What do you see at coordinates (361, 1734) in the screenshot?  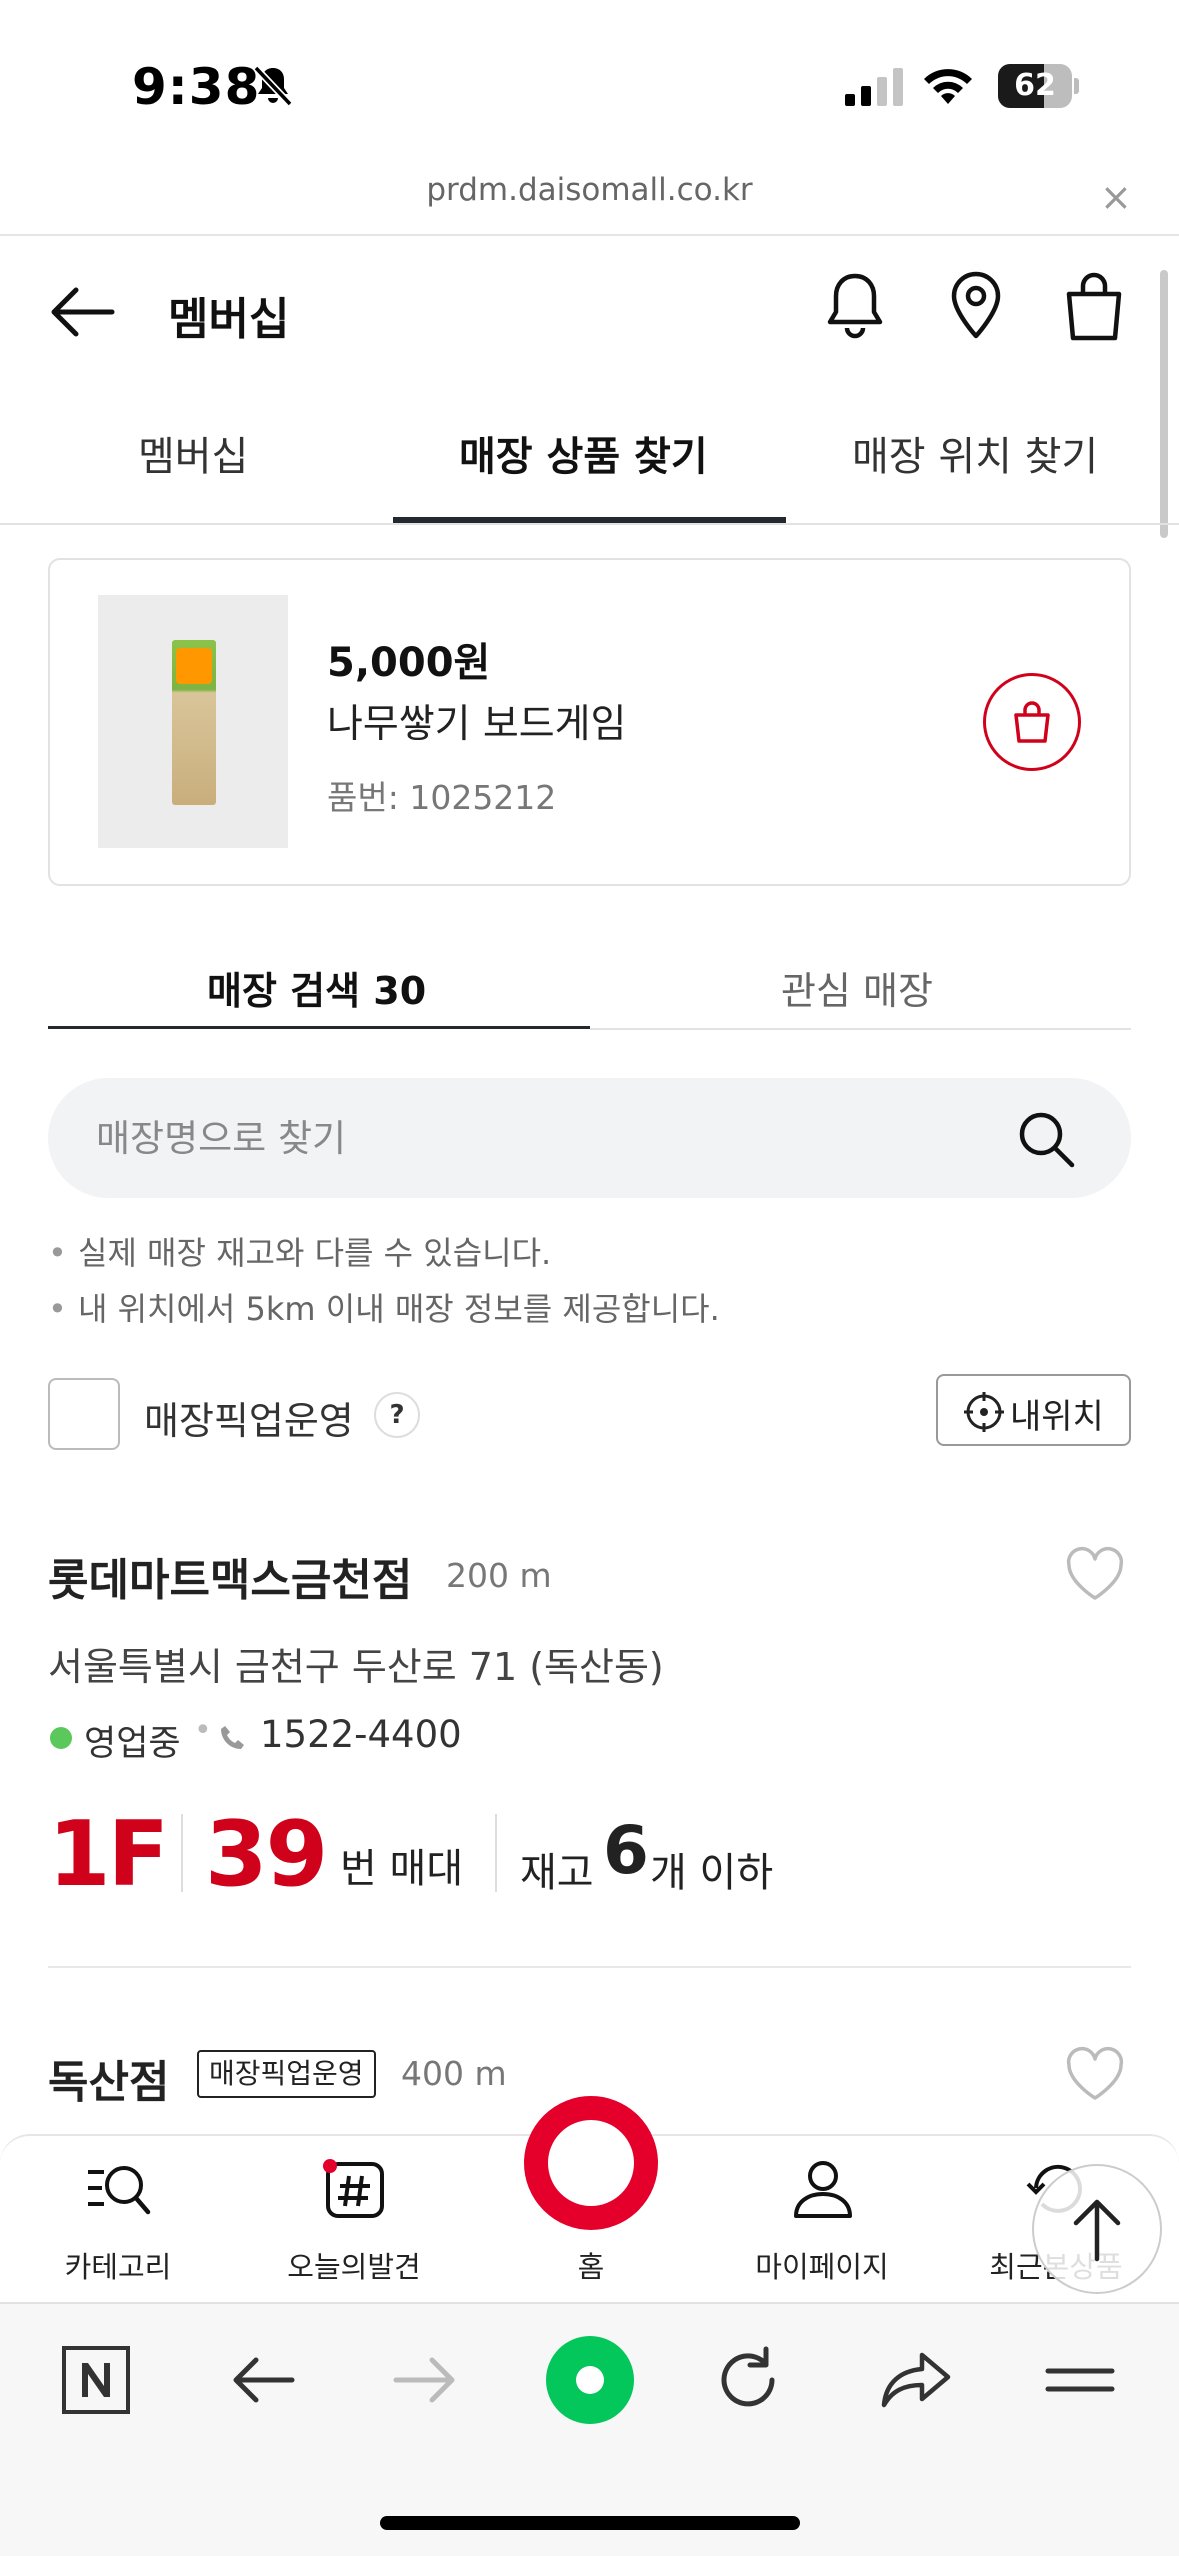 I see `store-phone: 1522-4400` at bounding box center [361, 1734].